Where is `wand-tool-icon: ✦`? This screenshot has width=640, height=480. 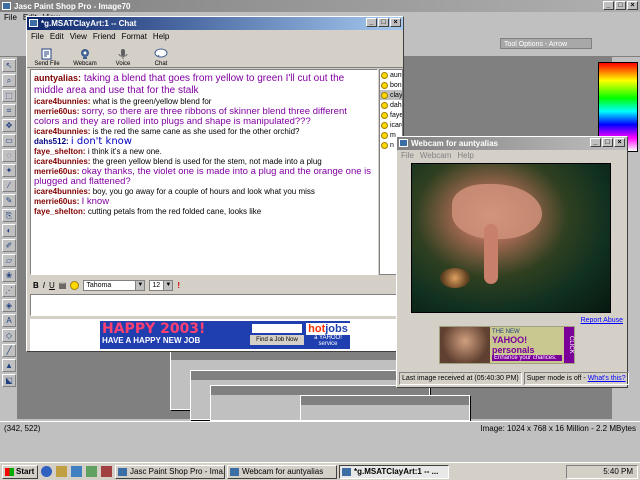
wand-tool-icon: ✦ is located at coordinates (9, 170).